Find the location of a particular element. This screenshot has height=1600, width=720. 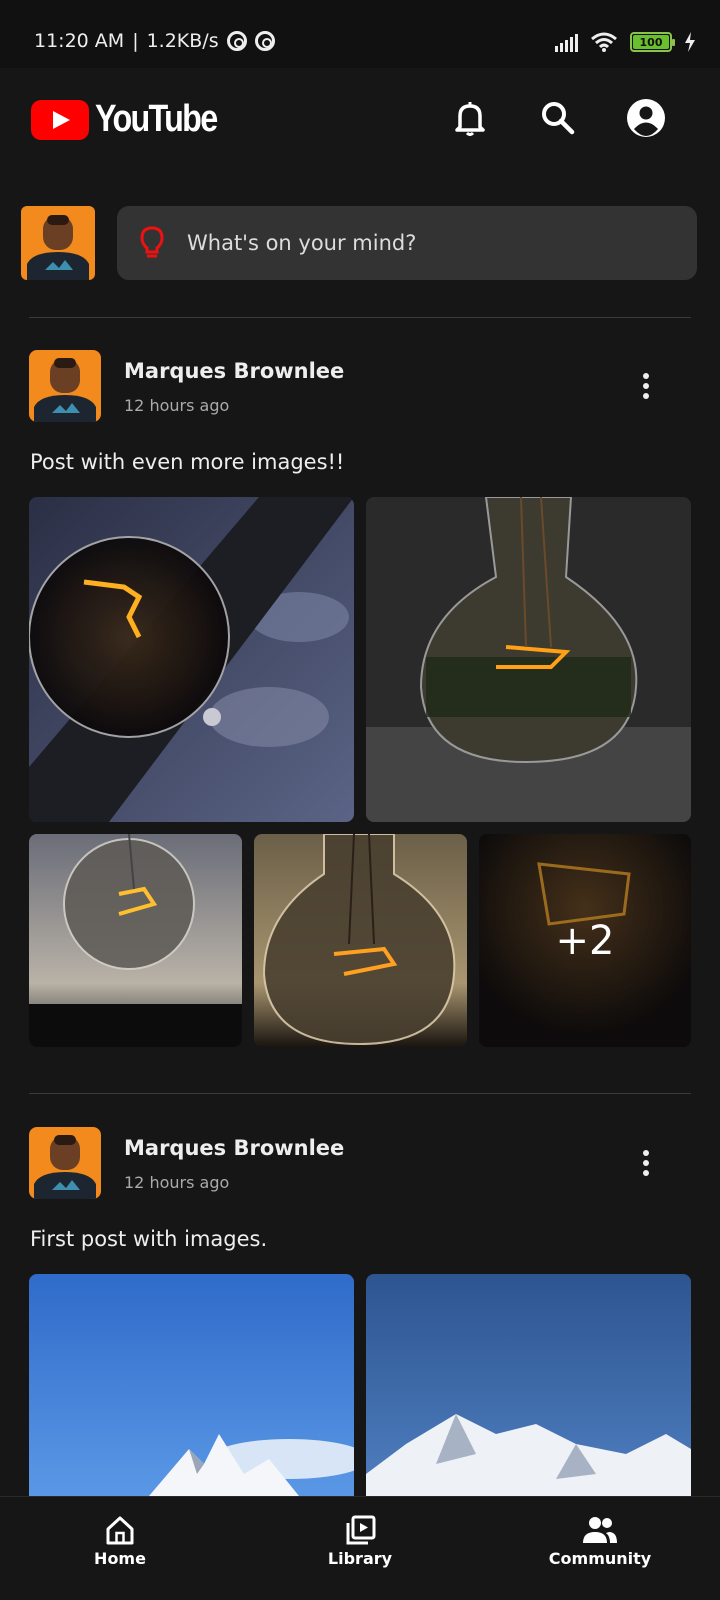

youtube-logo: YouTube is located at coordinates (134, 119).